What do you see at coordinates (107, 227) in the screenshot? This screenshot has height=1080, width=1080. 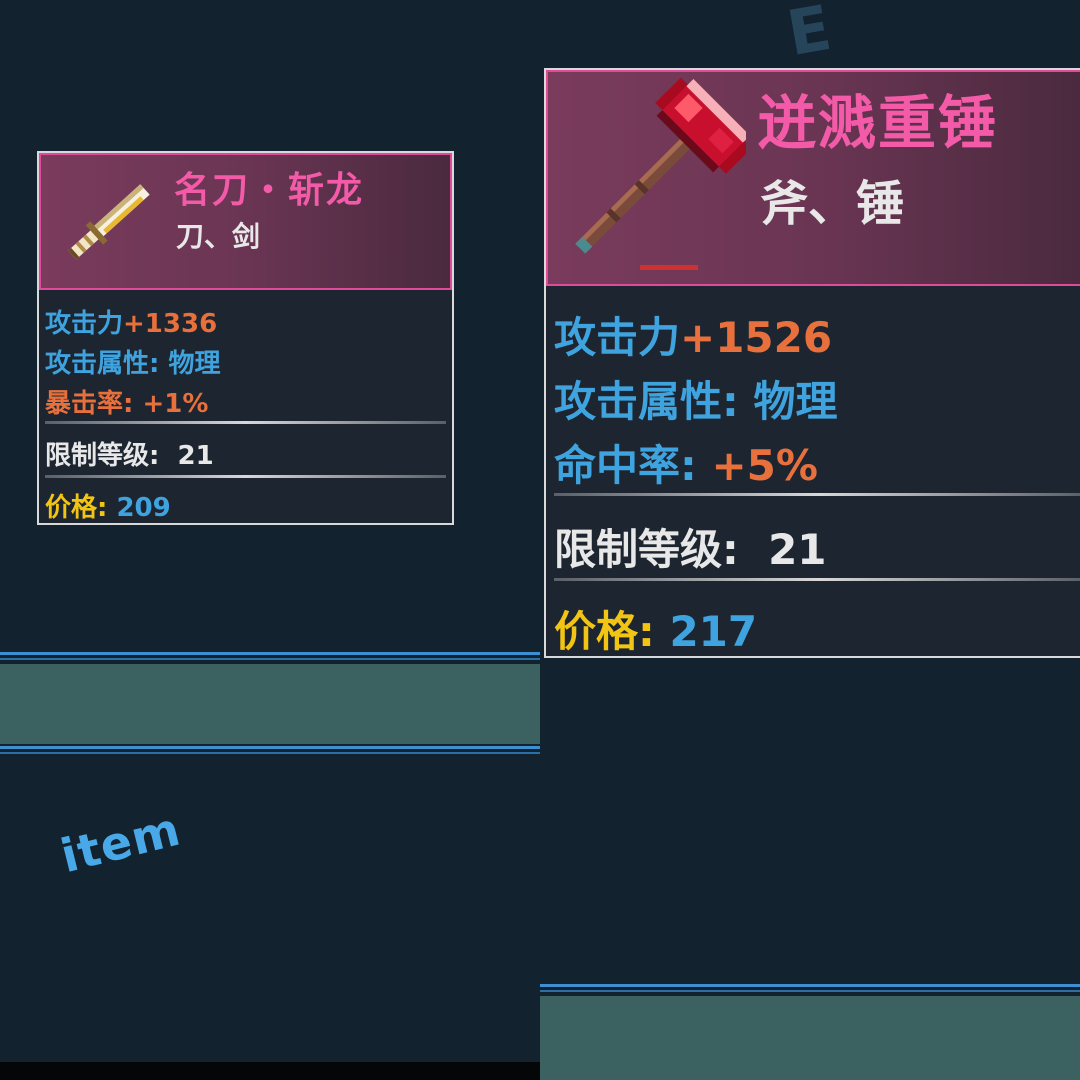 I see `katana-icon` at bounding box center [107, 227].